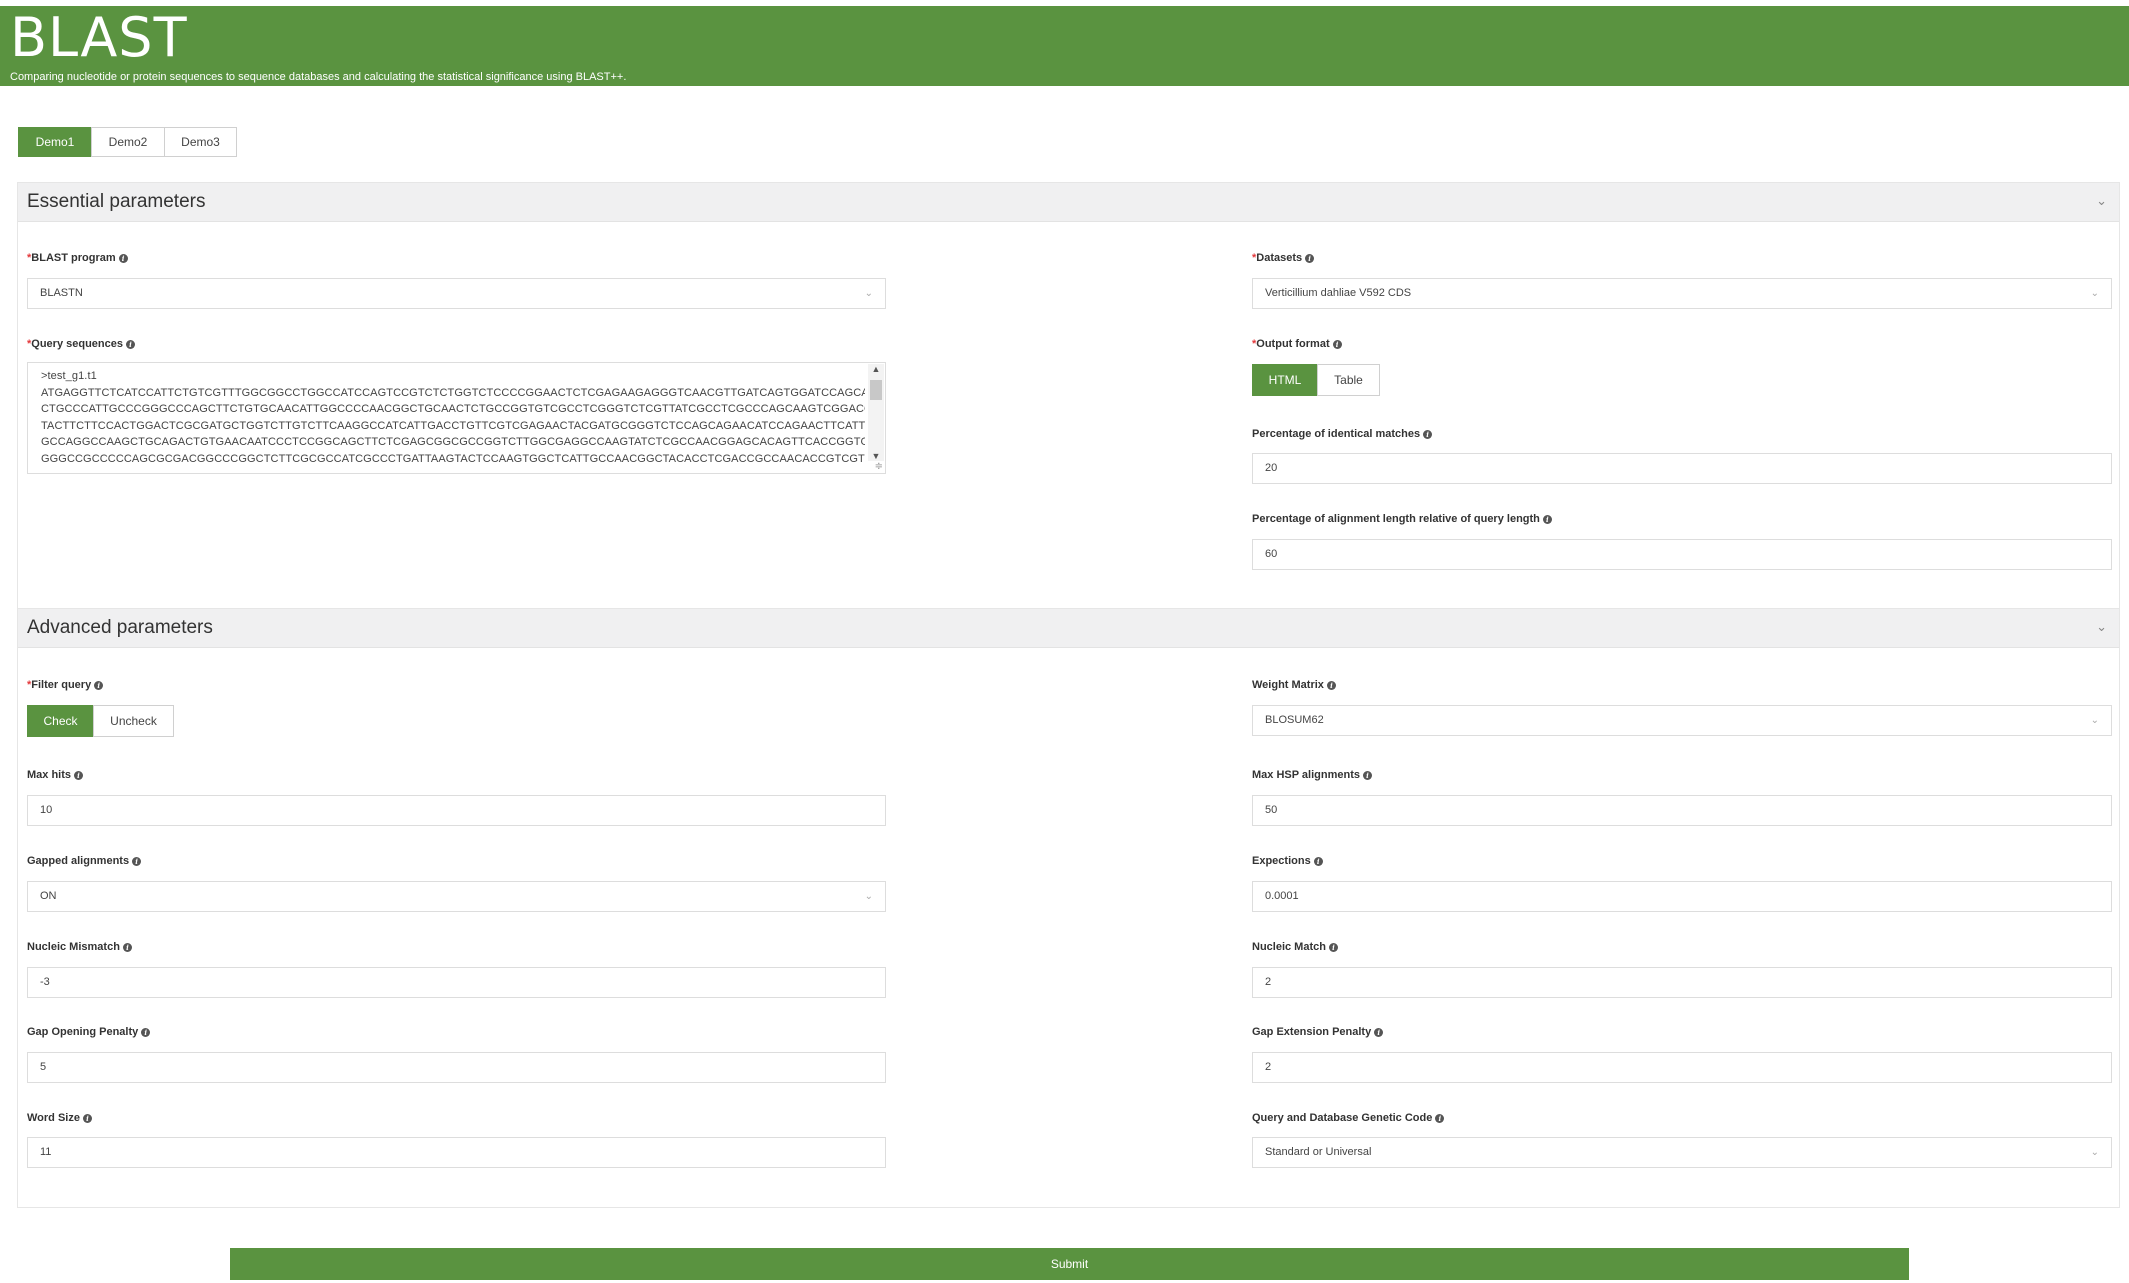 The width and height of the screenshot is (2129, 1283). What do you see at coordinates (456, 982) in the screenshot?
I see `nucleic-mismatch-input: -3` at bounding box center [456, 982].